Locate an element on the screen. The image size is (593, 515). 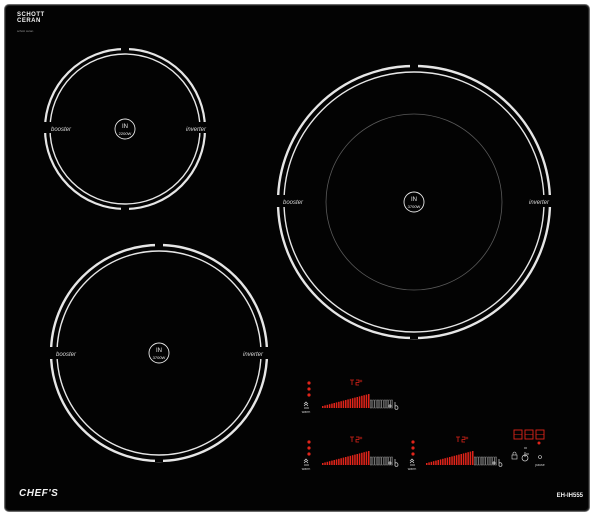
zone-control-top-left: warm is located at coordinates (455, 453).